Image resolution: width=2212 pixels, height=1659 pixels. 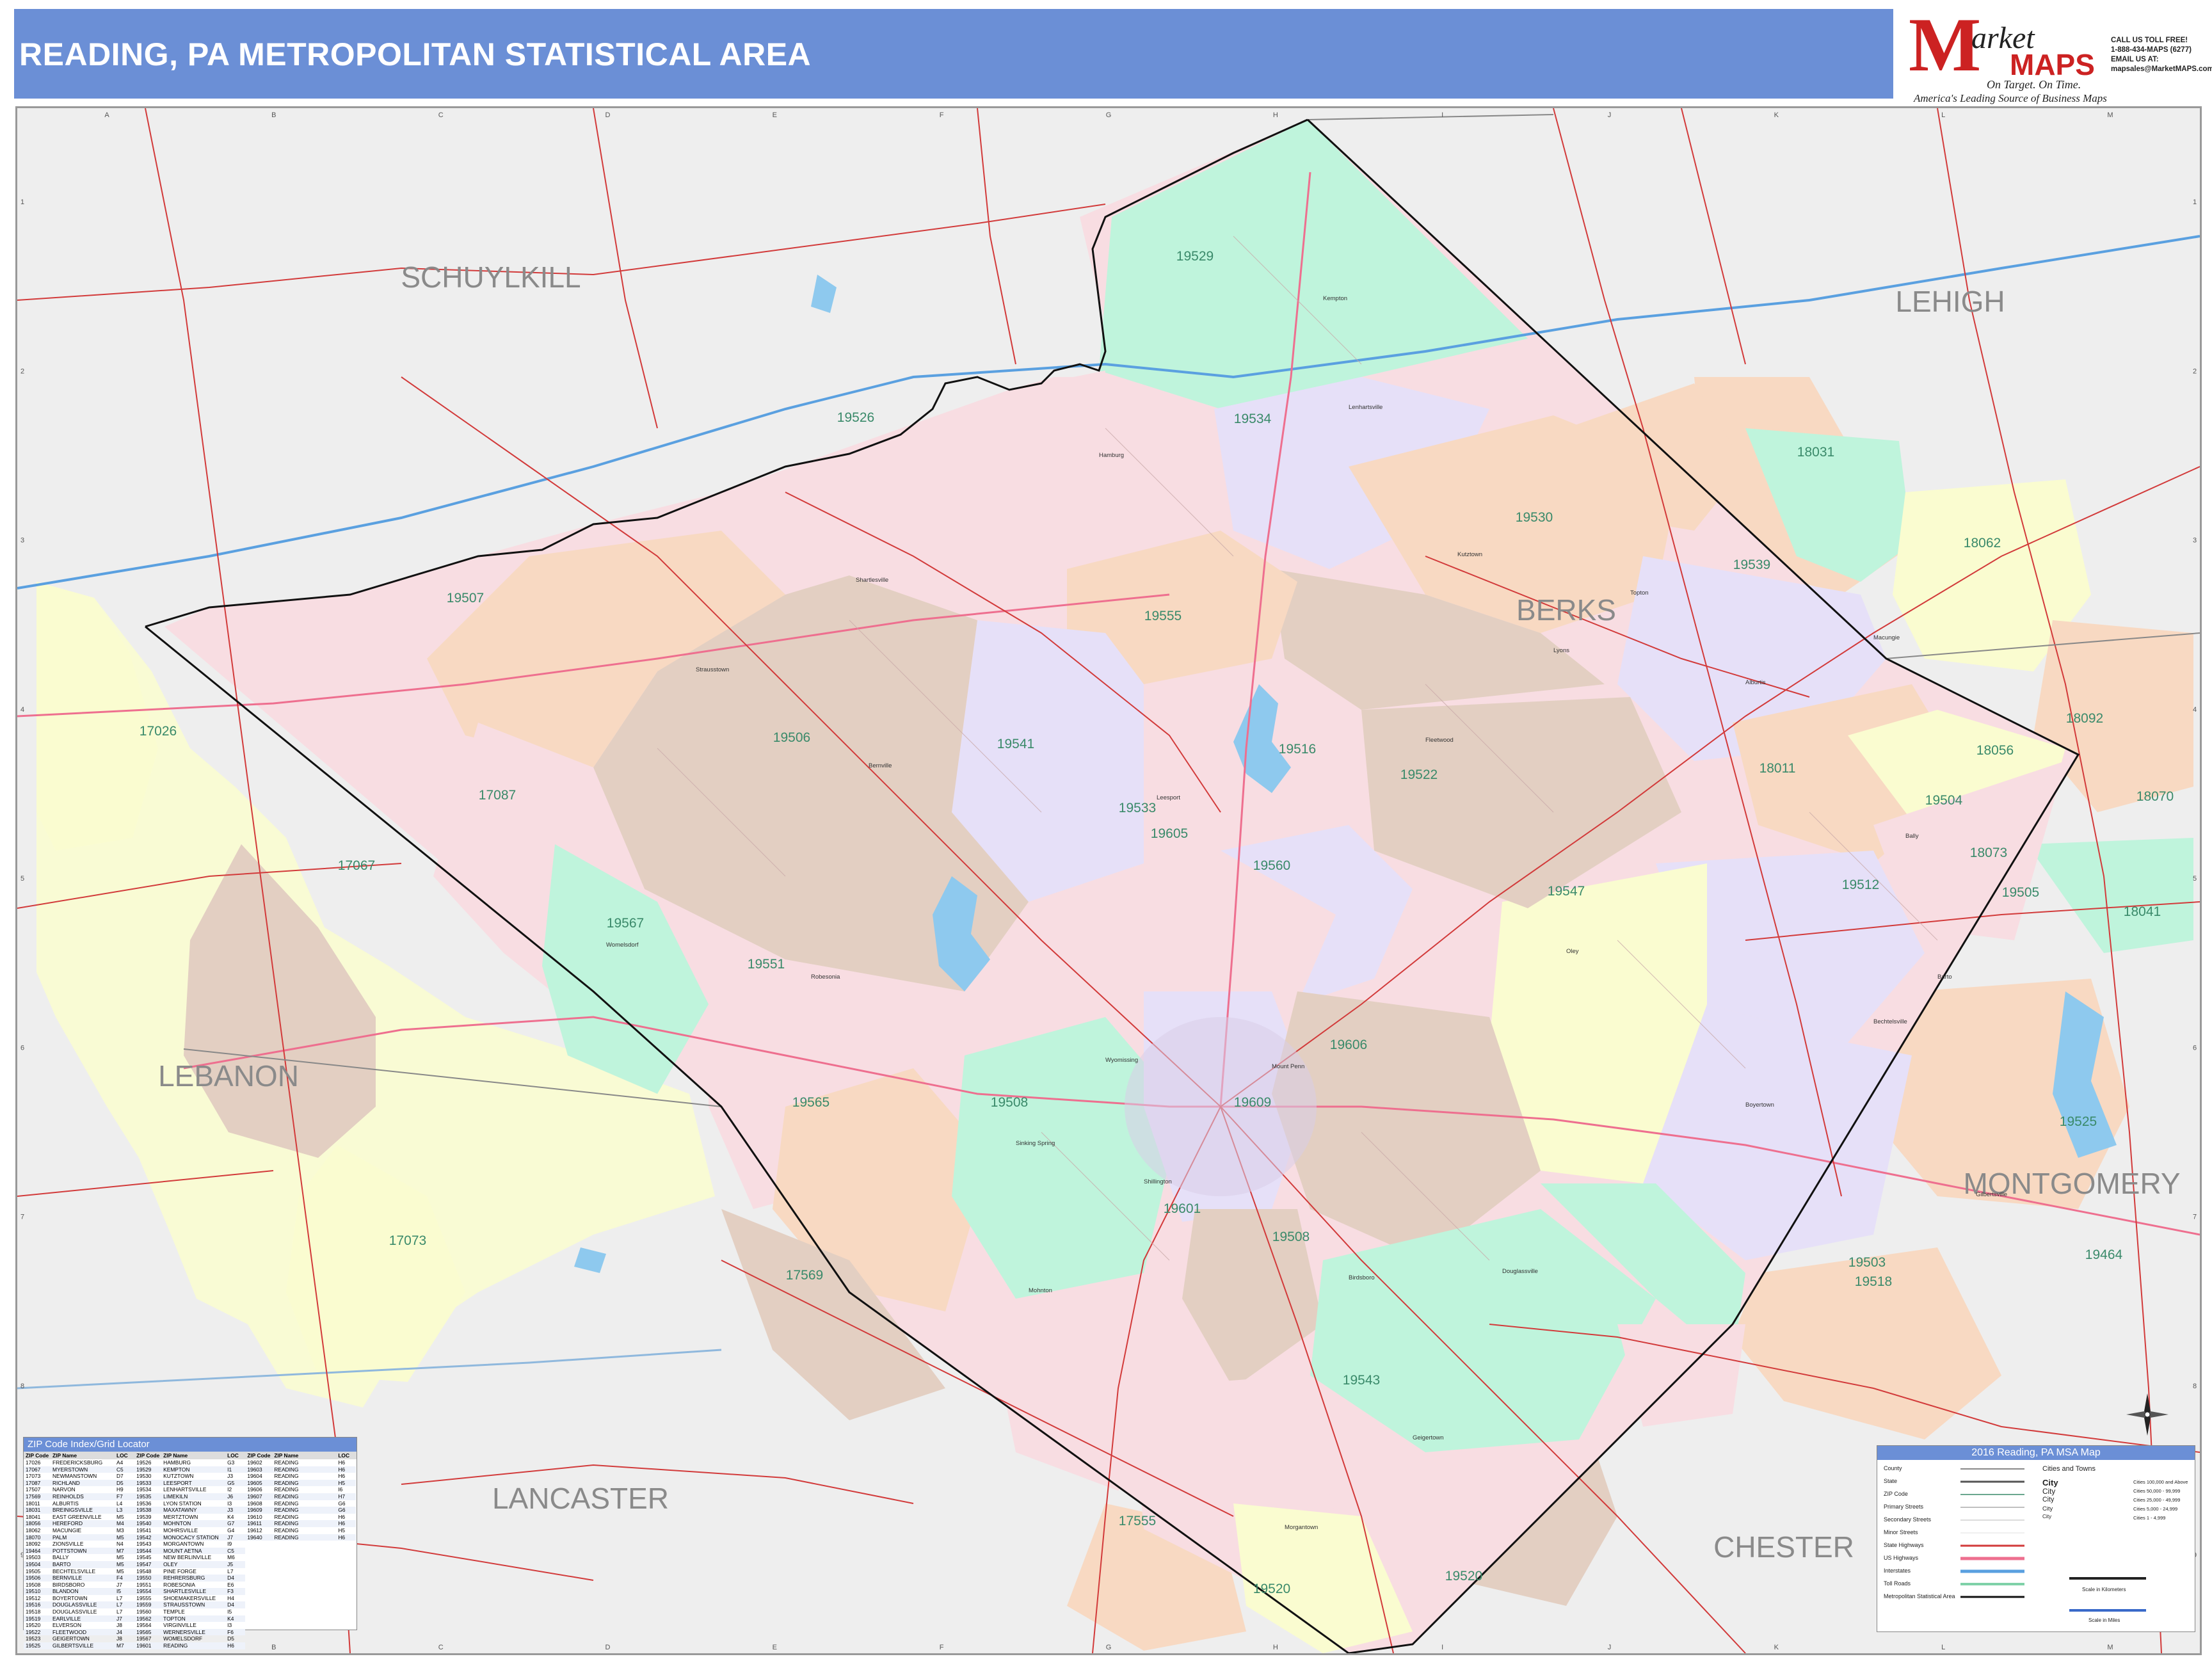 I want to click on zip-name-cell: LIMEKILN, so click(x=175, y=1496).